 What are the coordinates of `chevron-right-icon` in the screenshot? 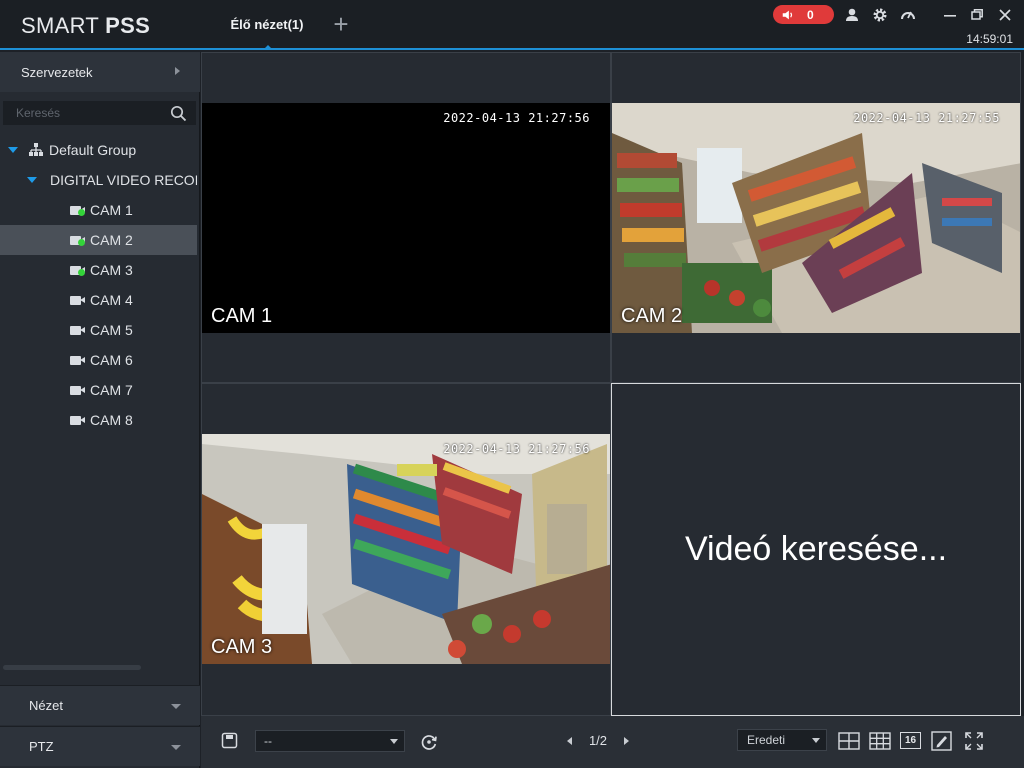 It's located at (177, 71).